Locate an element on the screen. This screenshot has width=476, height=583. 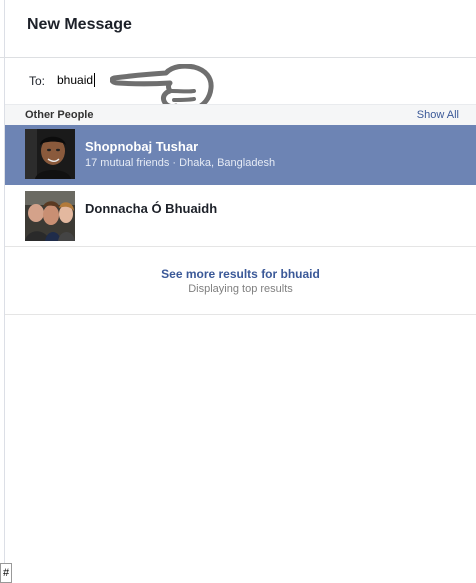
result-name: Donnacha Ó Bhuaidh is located at coordinates (151, 208).